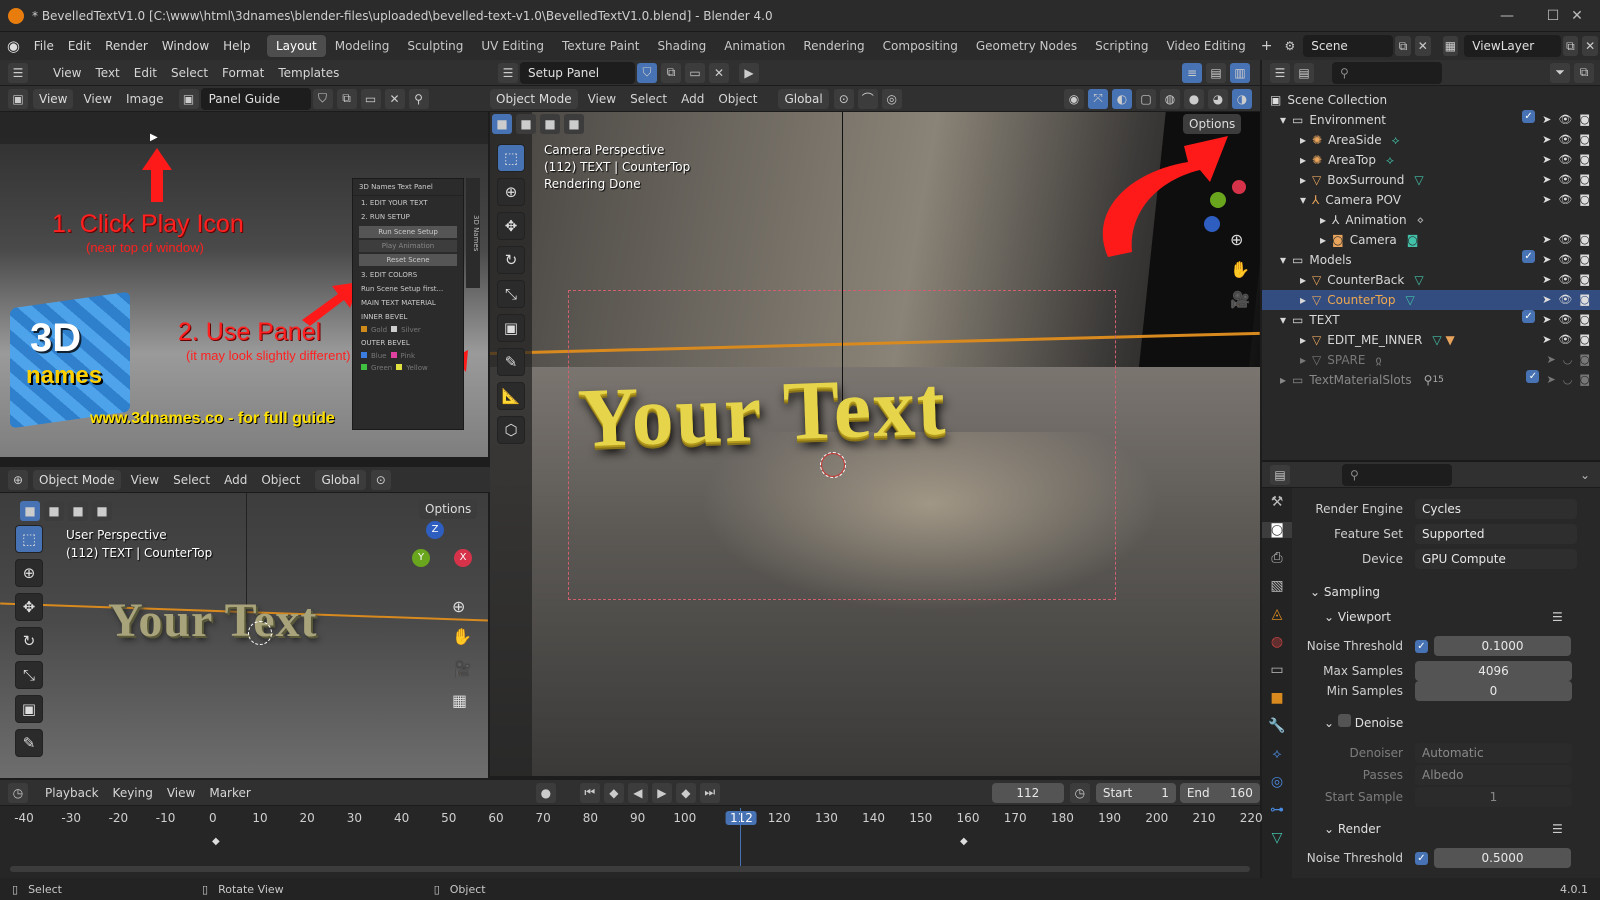 The image size is (1600, 900). I want to click on small-options-dropdown: Options, so click(448, 509).